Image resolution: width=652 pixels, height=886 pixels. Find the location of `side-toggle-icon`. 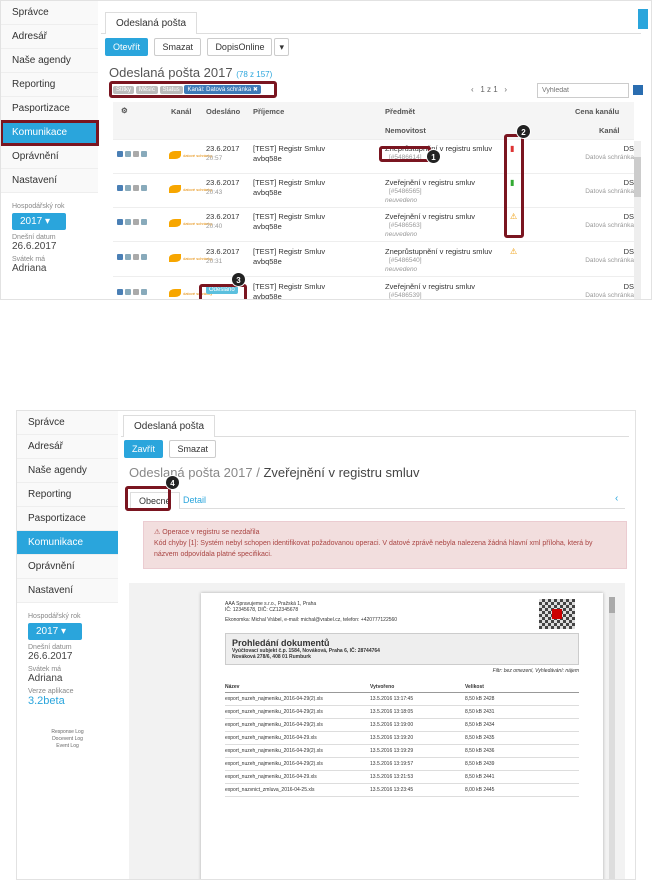

side-toggle-icon is located at coordinates (643, 19).